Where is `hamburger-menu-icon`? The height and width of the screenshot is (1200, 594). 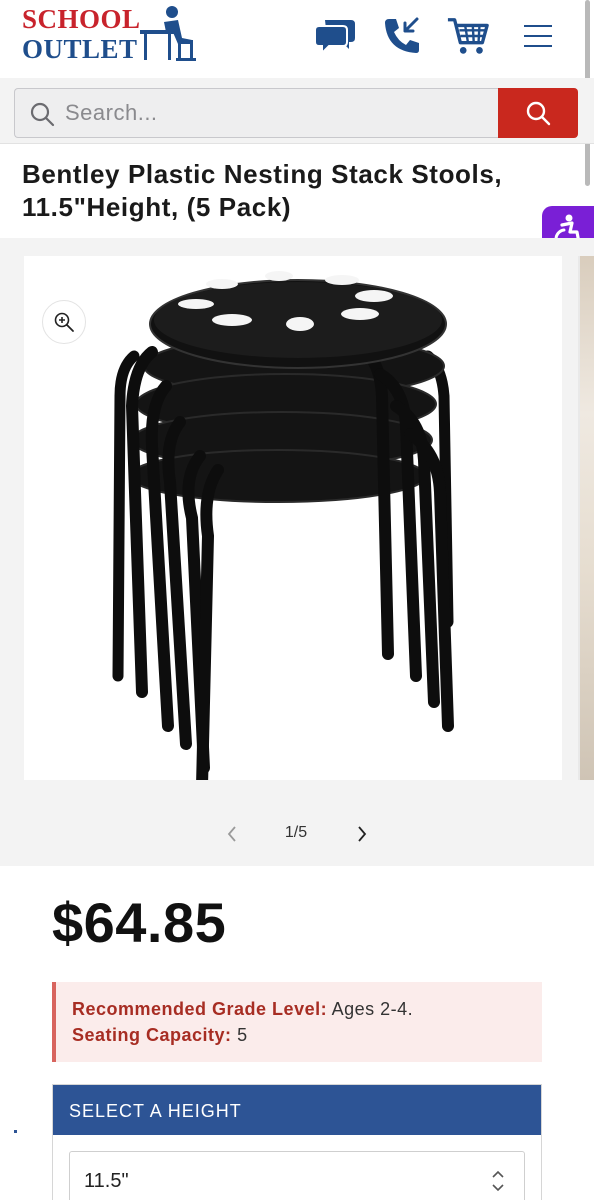
hamburger-menu-icon is located at coordinates (538, 36).